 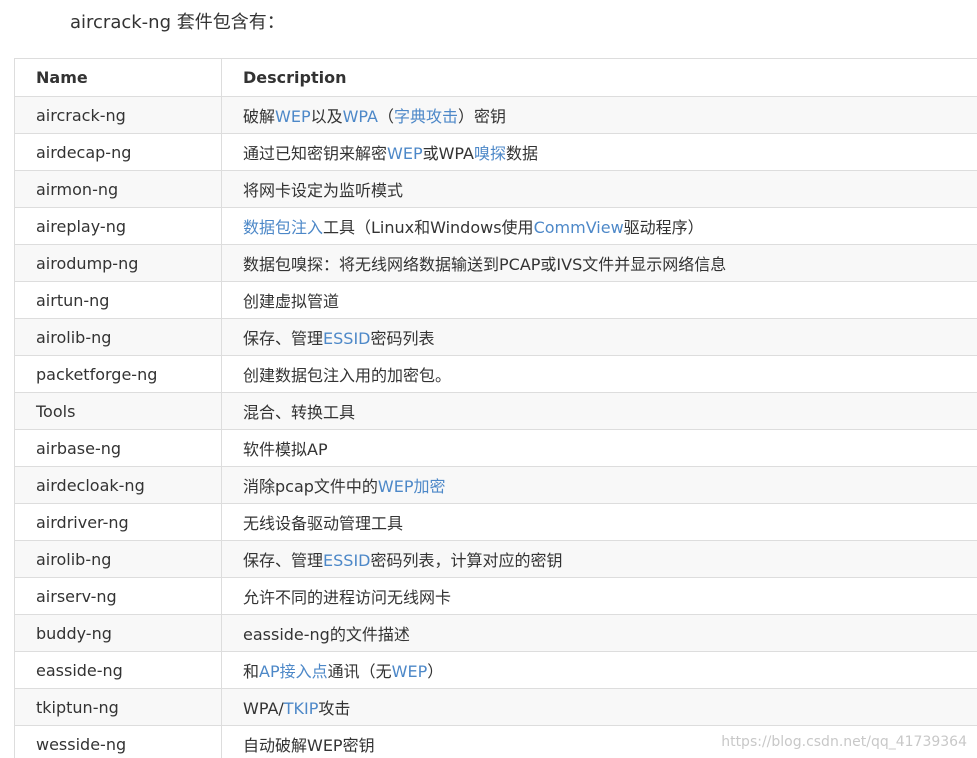 What do you see at coordinates (118, 522) in the screenshot?
I see `tool-name: airdriver-ng` at bounding box center [118, 522].